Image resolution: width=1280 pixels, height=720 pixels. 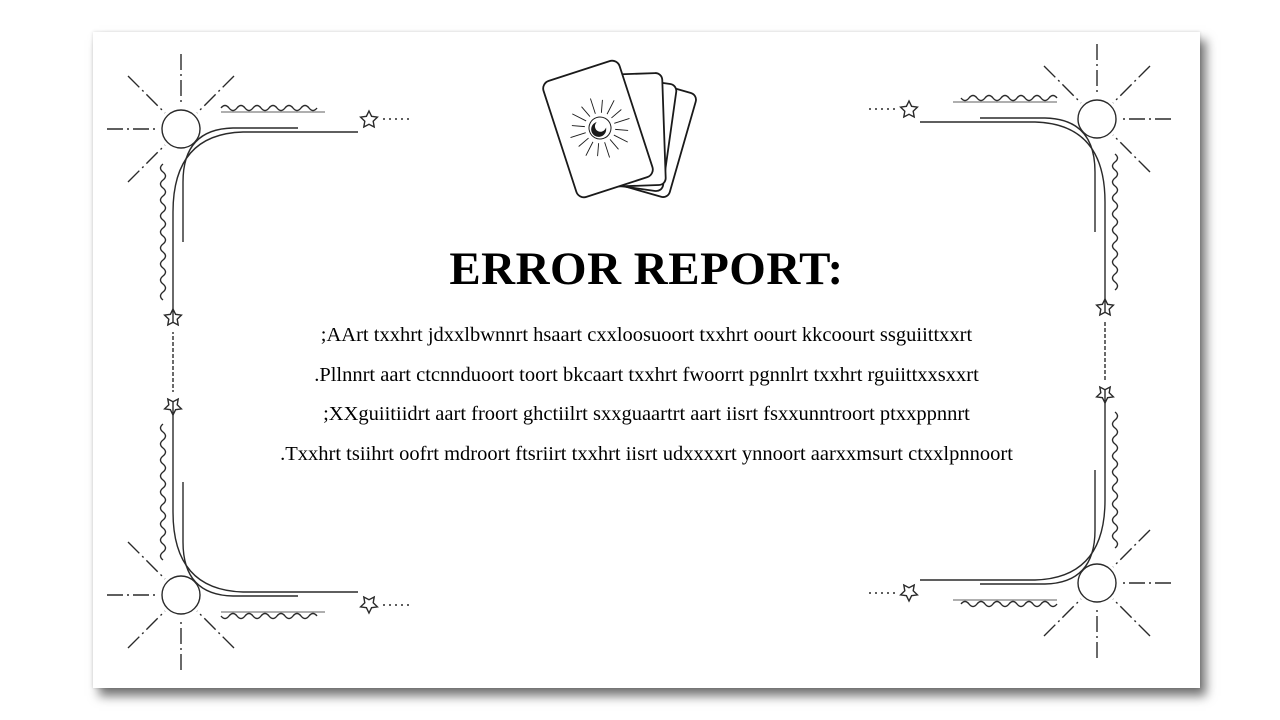 I want to click on tarot-cards-icon, so click(x=619, y=129).